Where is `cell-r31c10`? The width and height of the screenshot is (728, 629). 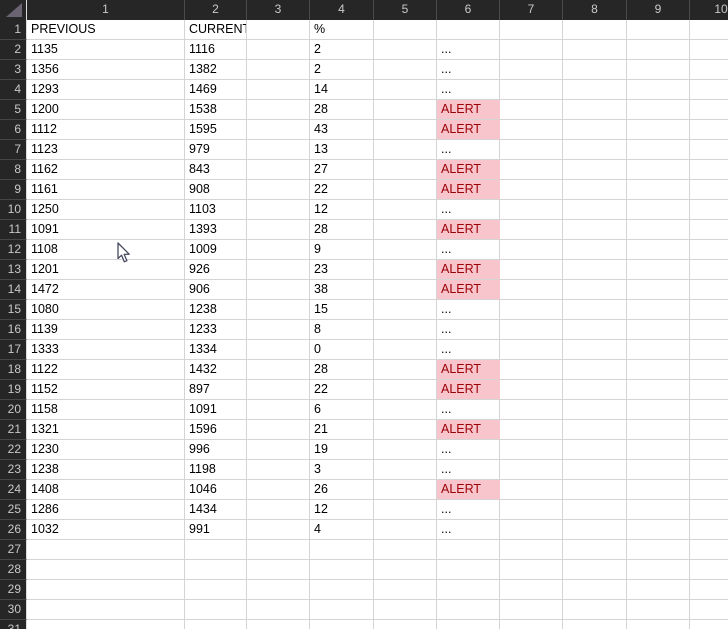 cell-r31c10 is located at coordinates (709, 624).